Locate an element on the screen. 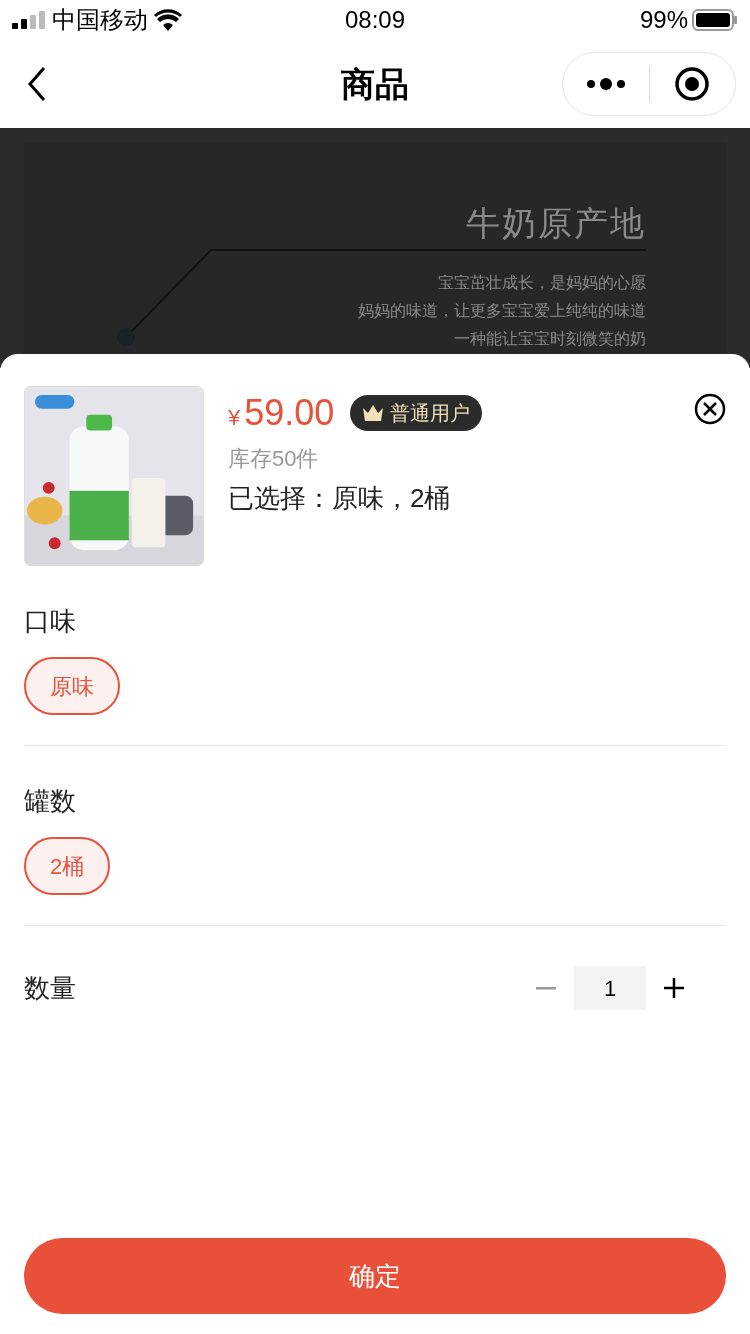  carrier-name: 中国移动 is located at coordinates (100, 20).